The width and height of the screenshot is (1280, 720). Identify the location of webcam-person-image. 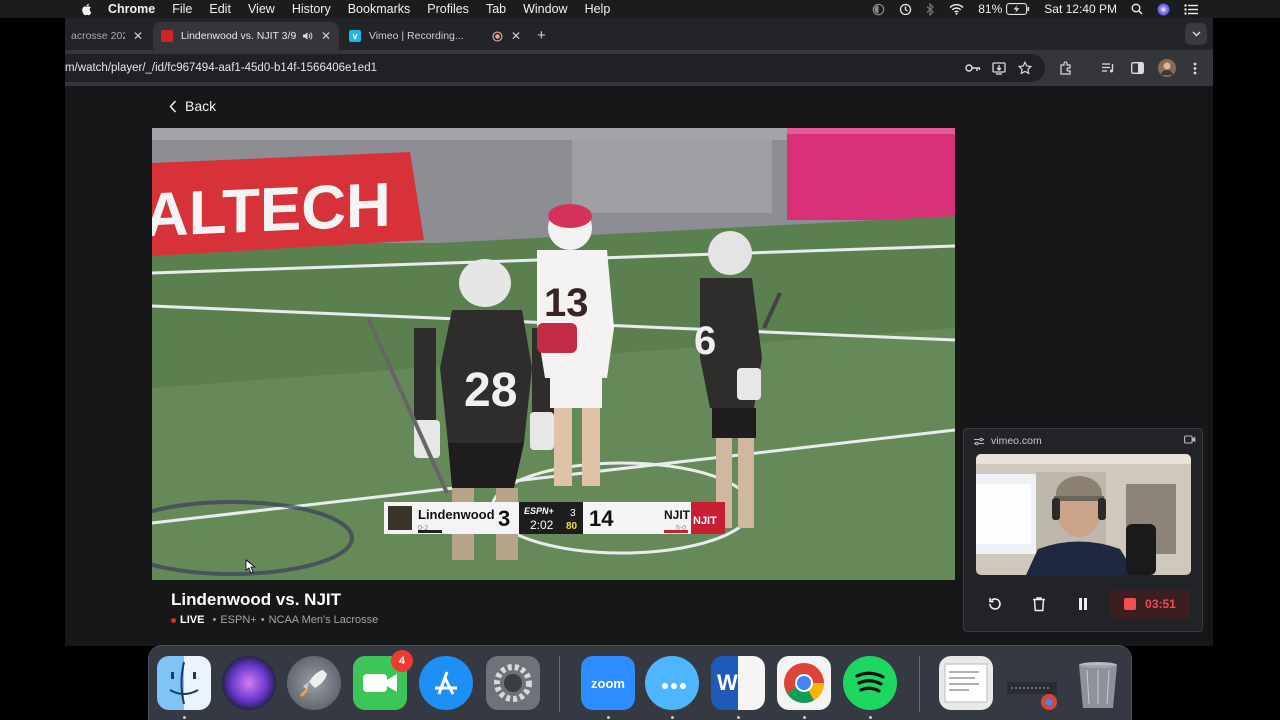
(1083, 514).